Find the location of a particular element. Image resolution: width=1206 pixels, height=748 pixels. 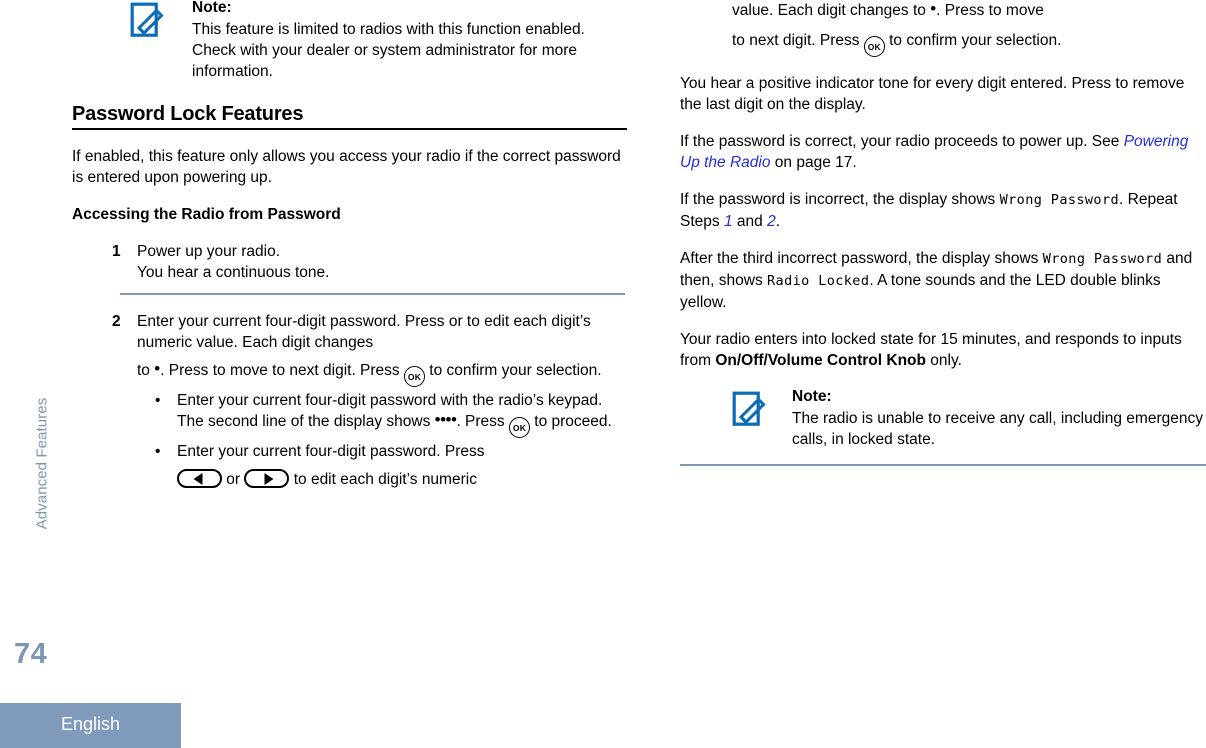

step-number: 2 is located at coordinates (116, 321).